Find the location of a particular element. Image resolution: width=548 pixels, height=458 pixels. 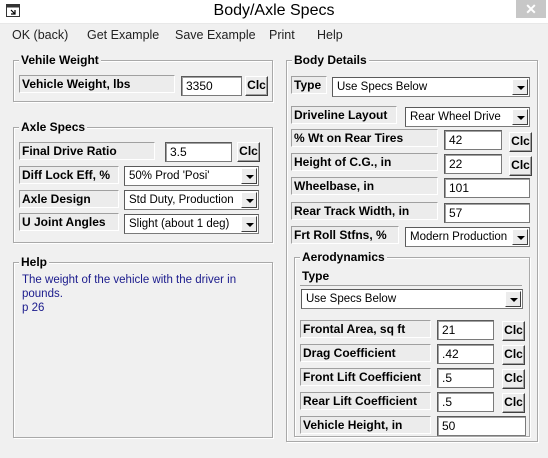

wt-rear-input: 42 is located at coordinates (473, 140).